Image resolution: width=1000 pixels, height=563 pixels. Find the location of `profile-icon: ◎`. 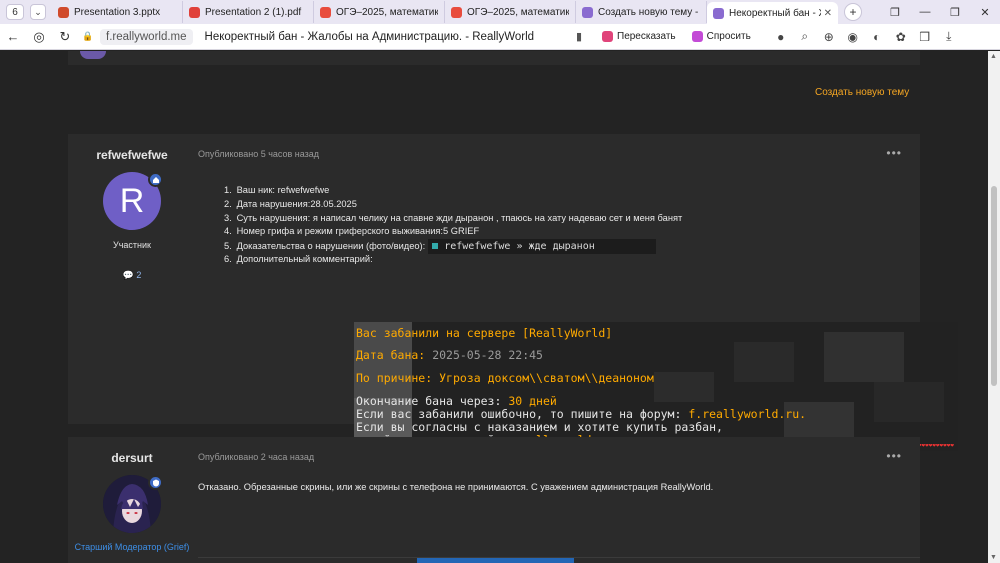

profile-icon: ◎ is located at coordinates (39, 37).